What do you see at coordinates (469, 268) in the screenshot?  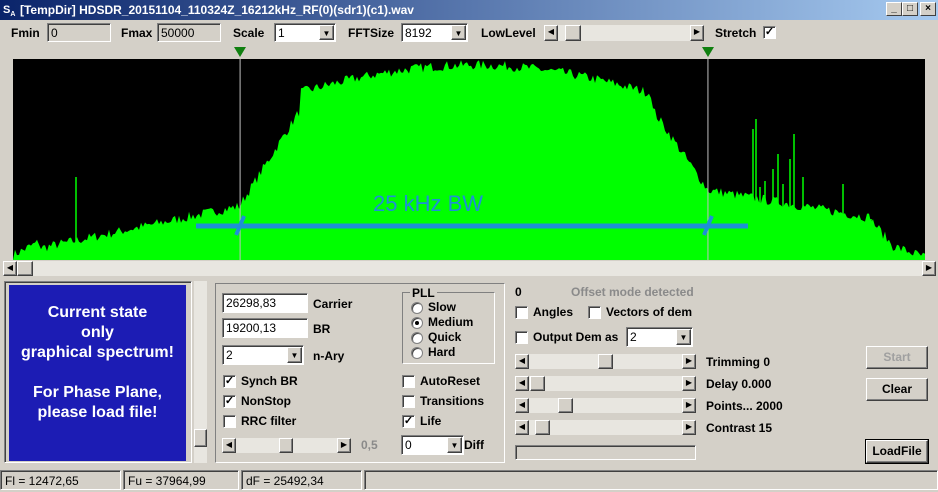 I see `spectrum-scrollbar: ◀ ▶` at bounding box center [469, 268].